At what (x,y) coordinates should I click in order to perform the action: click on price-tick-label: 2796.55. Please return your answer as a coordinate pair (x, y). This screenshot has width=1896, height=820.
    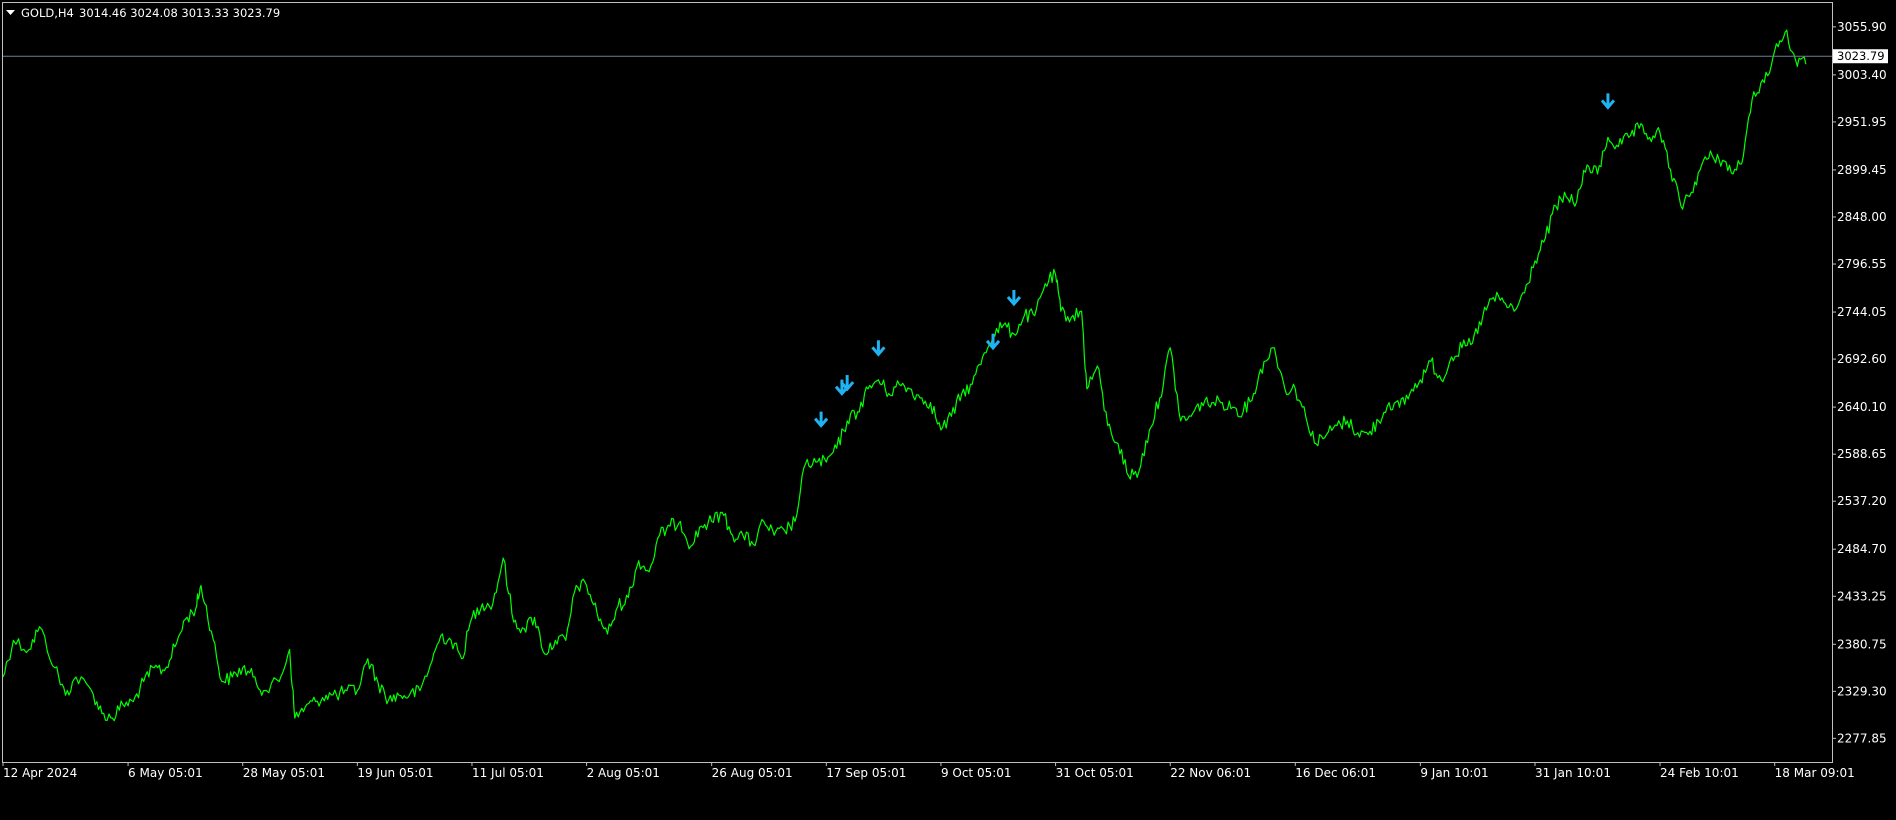
    Looking at the image, I should click on (1862, 264).